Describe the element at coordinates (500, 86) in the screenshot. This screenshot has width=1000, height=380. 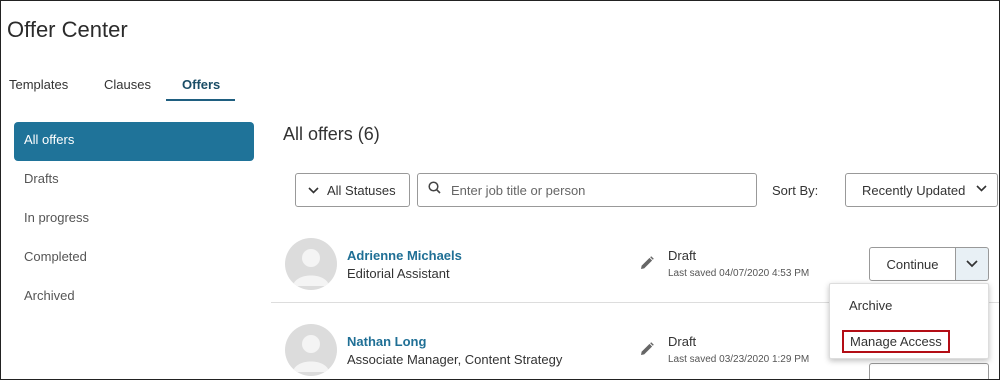
I see `tab-bar: Templates Clauses Offers` at that location.